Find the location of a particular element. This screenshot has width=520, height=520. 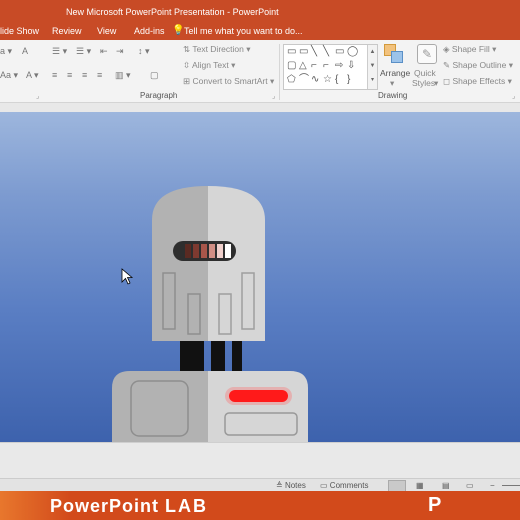

red-light is located at coordinates (258, 396).